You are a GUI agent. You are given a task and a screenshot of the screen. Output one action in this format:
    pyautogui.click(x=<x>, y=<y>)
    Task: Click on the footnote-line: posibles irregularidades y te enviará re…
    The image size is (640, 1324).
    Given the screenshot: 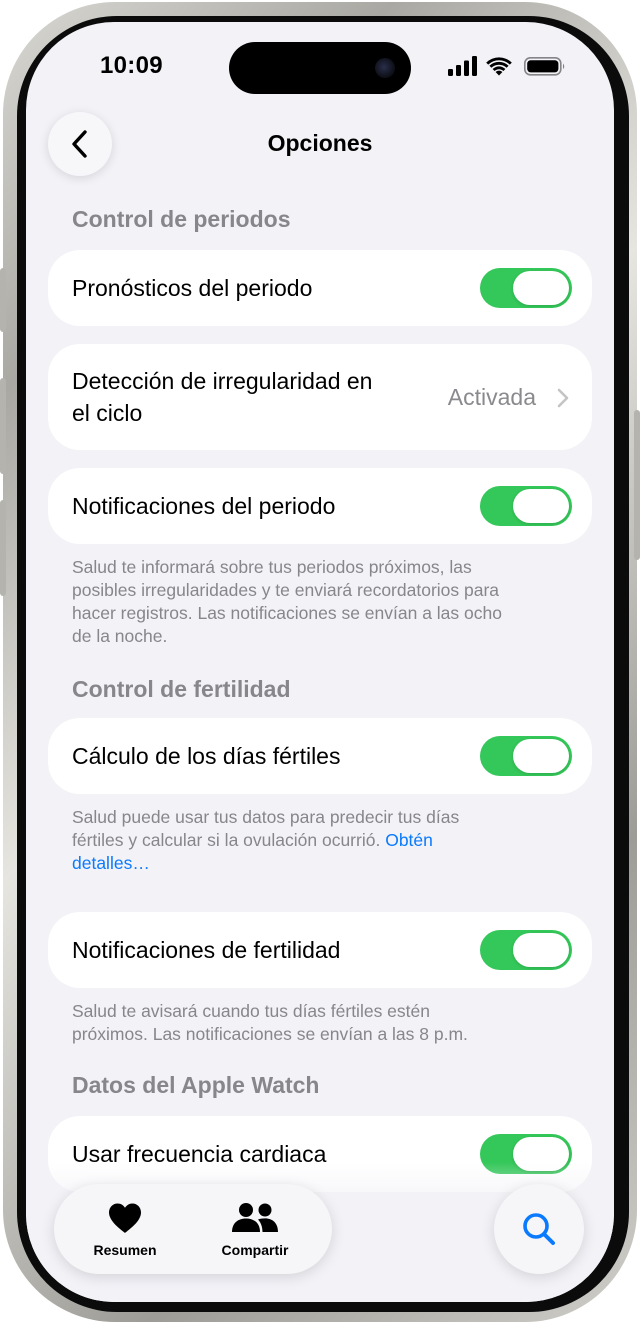 What is the action you would take?
    pyautogui.click(x=286, y=590)
    